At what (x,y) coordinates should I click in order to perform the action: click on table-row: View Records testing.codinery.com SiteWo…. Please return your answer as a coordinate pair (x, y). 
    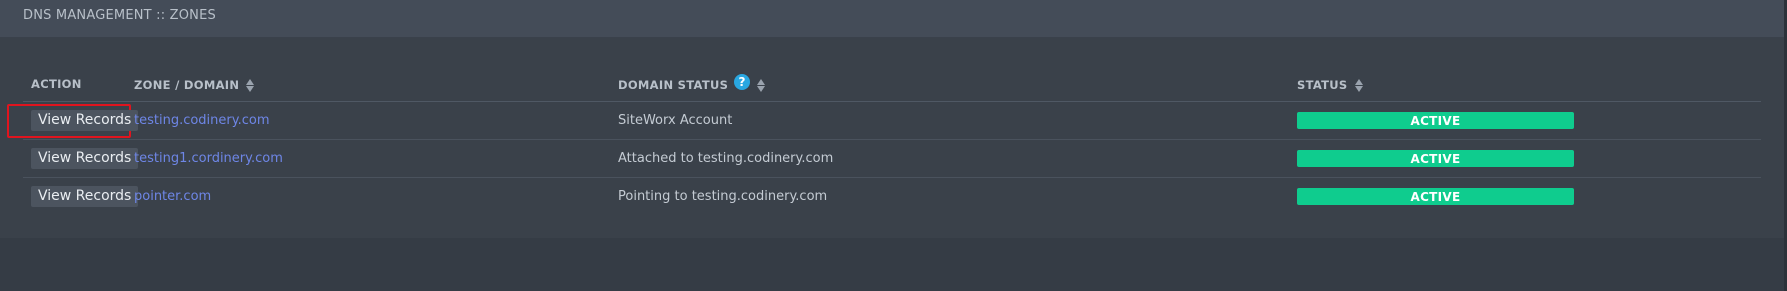
    Looking at the image, I should click on (884, 121).